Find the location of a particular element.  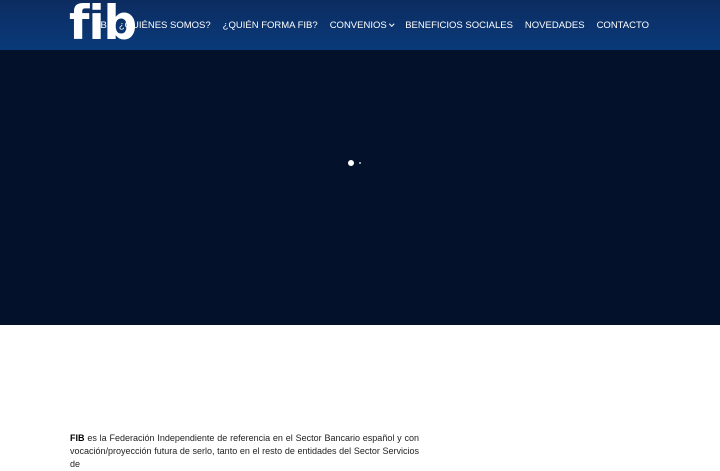

nav-item-convenios: CONVENIOS is located at coordinates (362, 25).